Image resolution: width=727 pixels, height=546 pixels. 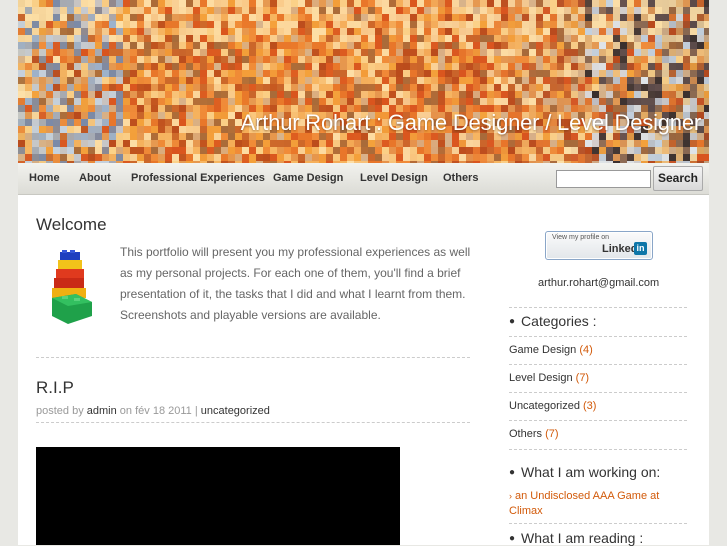 I want to click on nav-others: Others, so click(x=460, y=178).